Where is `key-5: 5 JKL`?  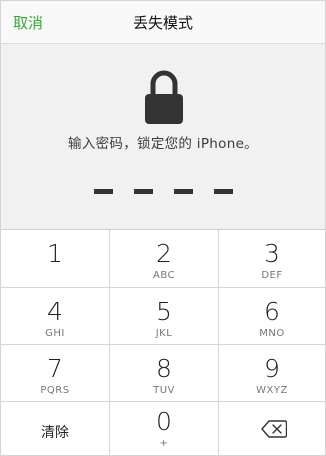
key-5: 5 JKL is located at coordinates (164, 316).